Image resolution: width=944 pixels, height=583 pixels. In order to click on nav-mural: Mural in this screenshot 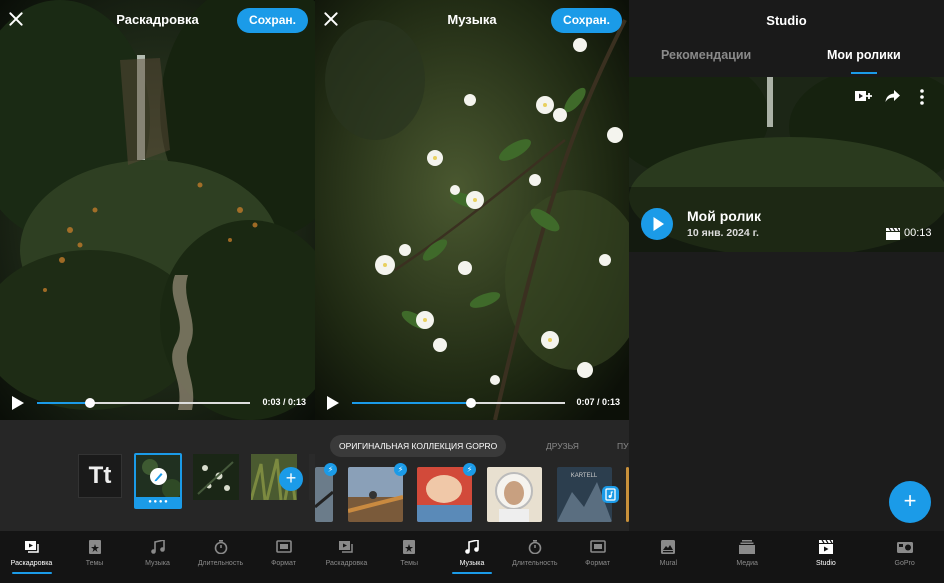, I will do `click(668, 557)`.